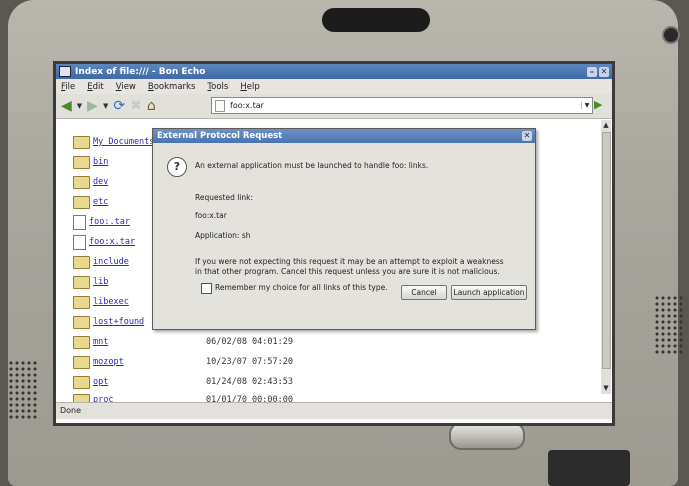  Describe the element at coordinates (100, 202) in the screenshot. I see `file-link: etc` at that location.